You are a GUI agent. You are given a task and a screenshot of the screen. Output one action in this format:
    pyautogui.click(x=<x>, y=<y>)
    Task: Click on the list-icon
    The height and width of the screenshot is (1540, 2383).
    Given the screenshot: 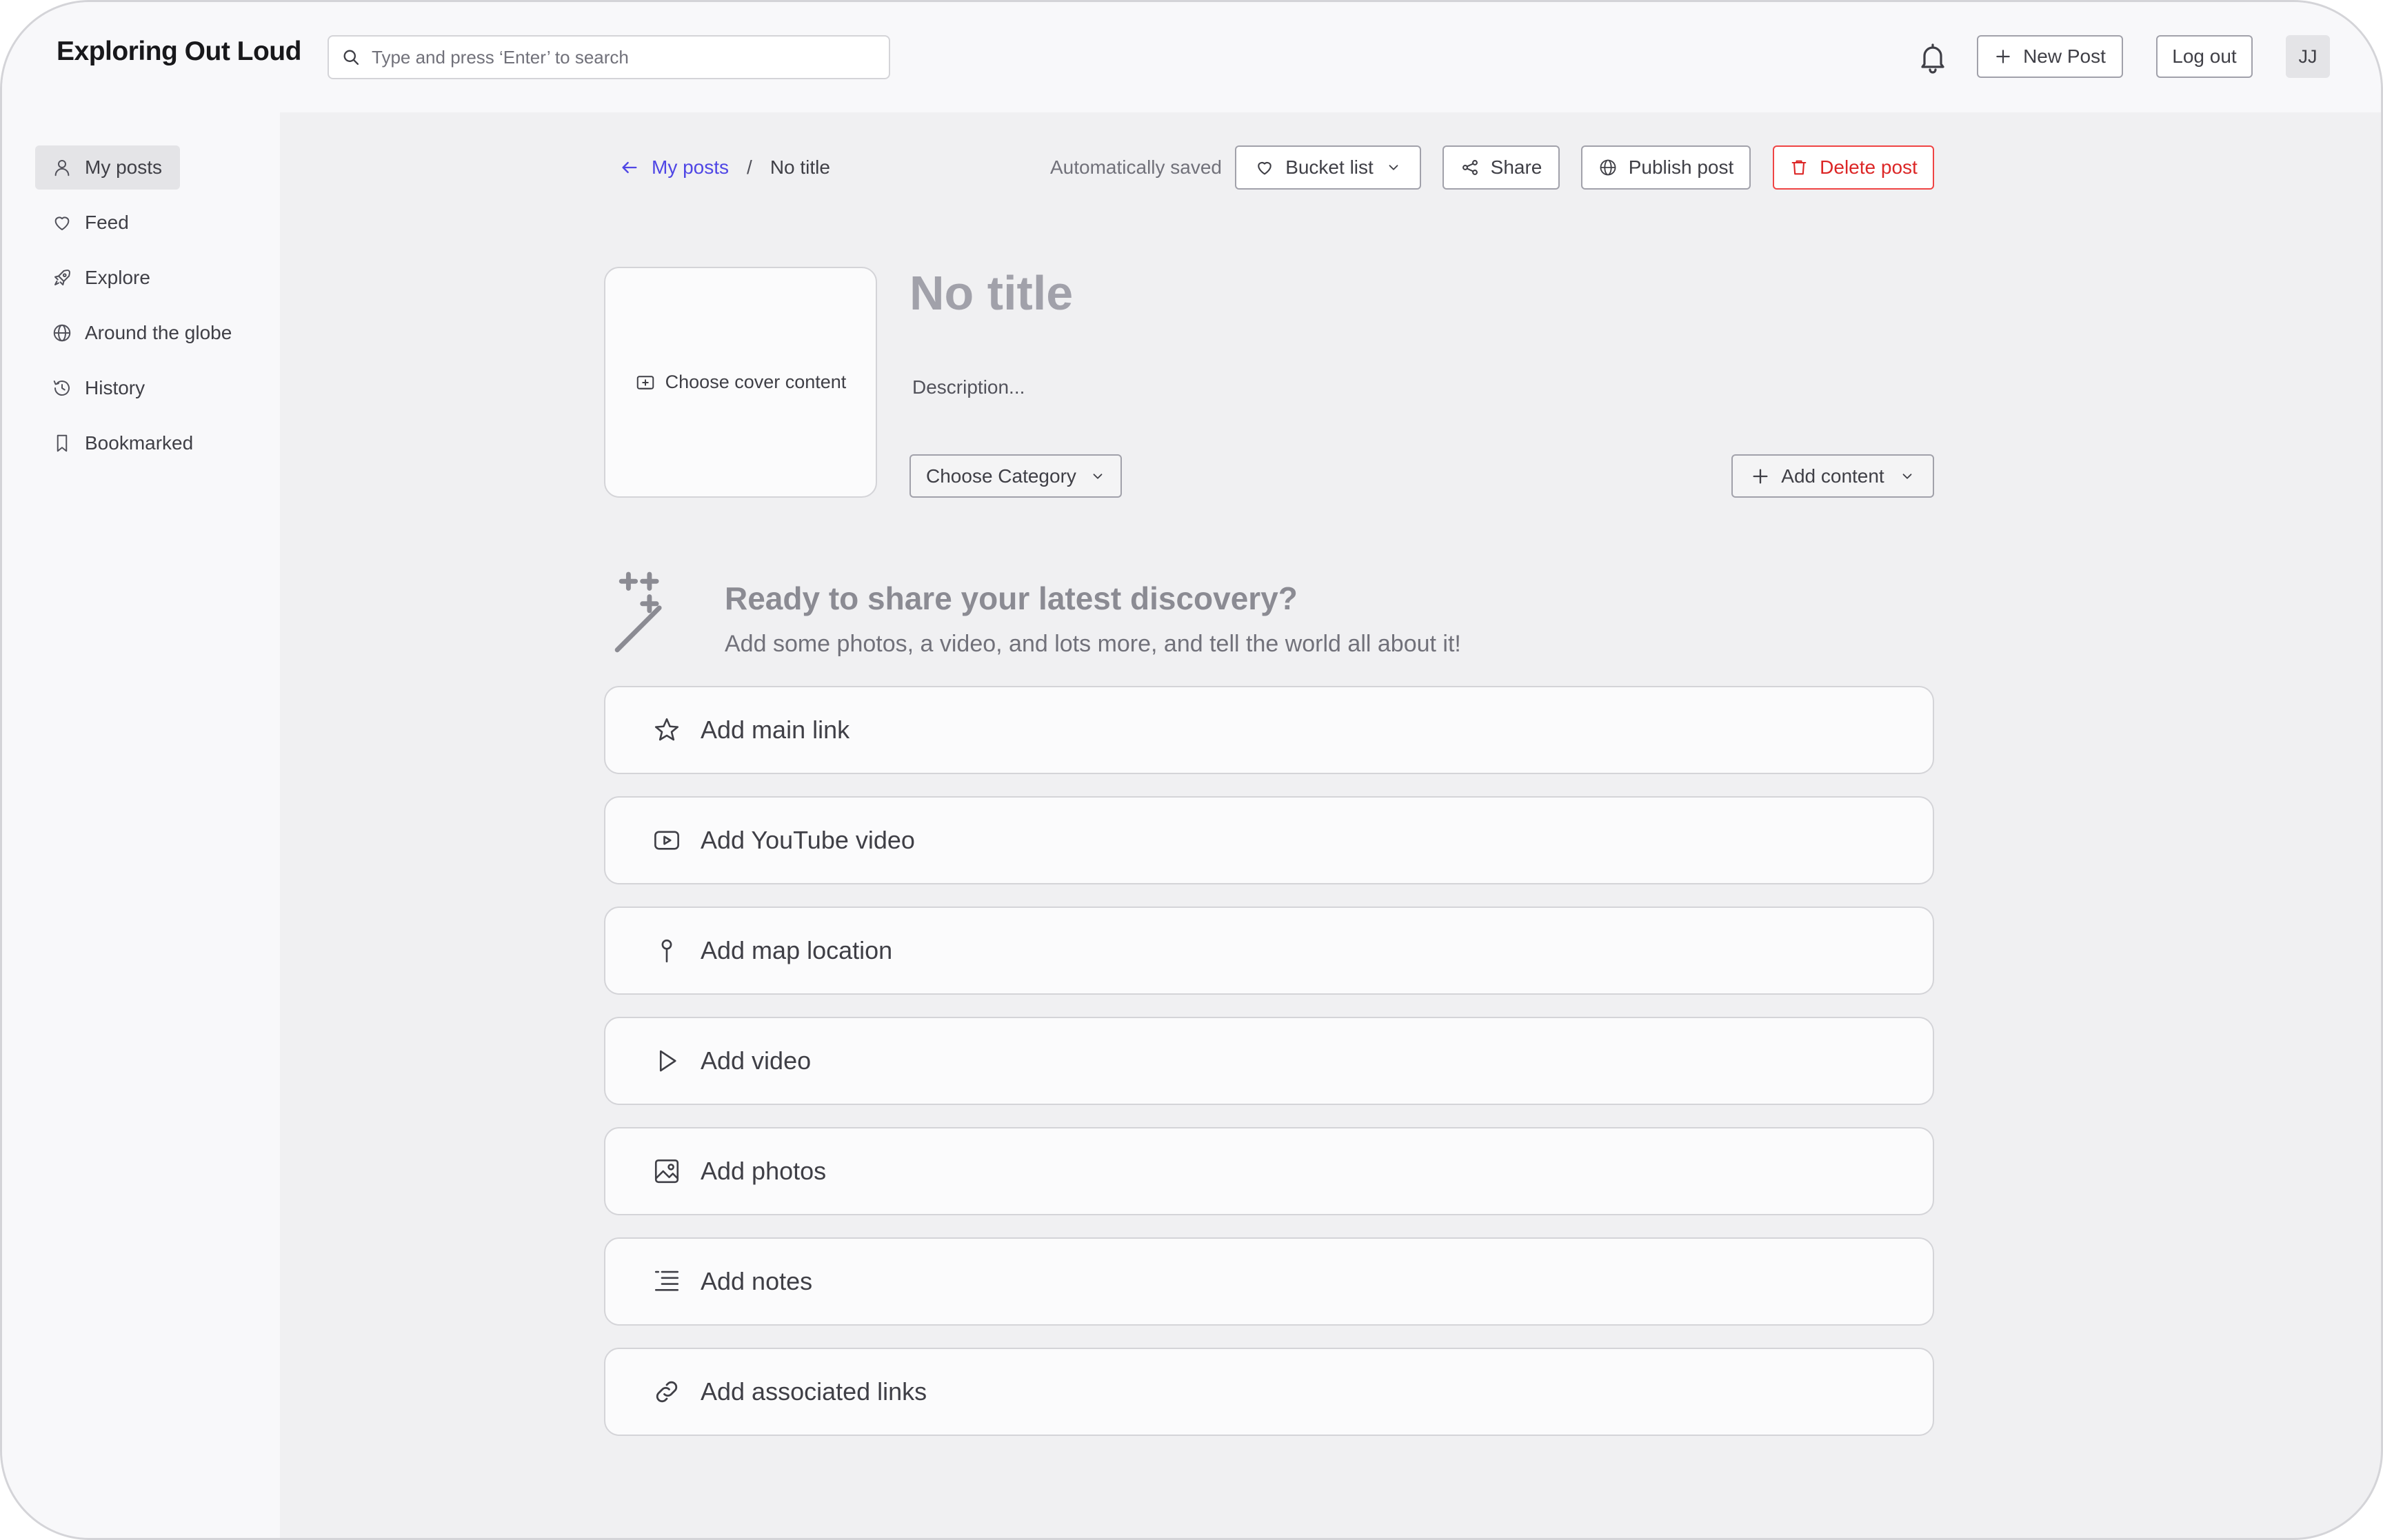 What is the action you would take?
    pyautogui.click(x=666, y=1281)
    